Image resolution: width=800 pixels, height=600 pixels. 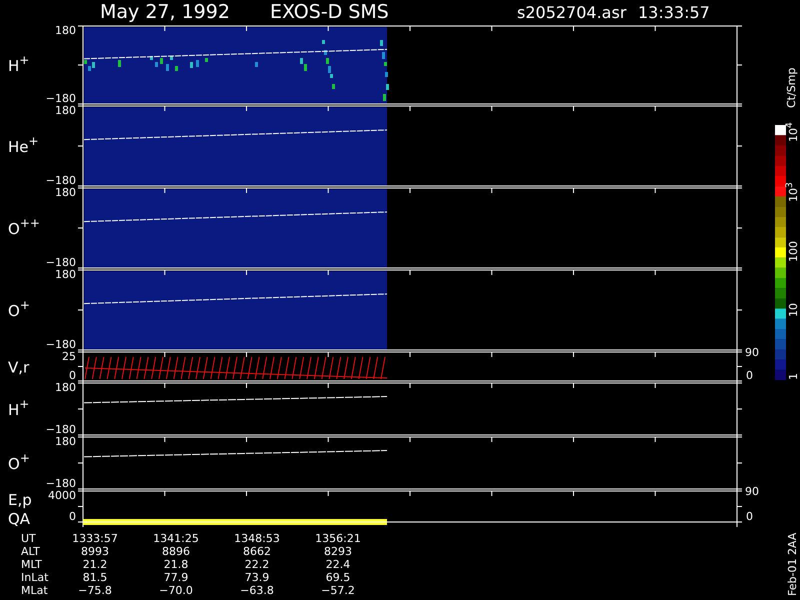 What do you see at coordinates (792, 564) in the screenshot?
I see `stamp-text: Feb-01 2AA` at bounding box center [792, 564].